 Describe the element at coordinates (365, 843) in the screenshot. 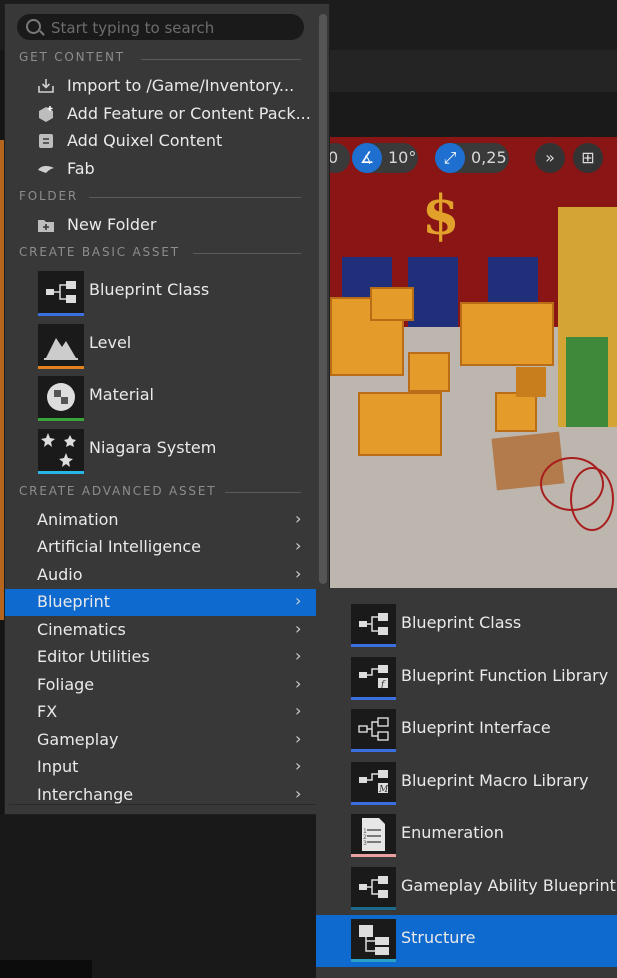

I see `svg-text: 3` at that location.